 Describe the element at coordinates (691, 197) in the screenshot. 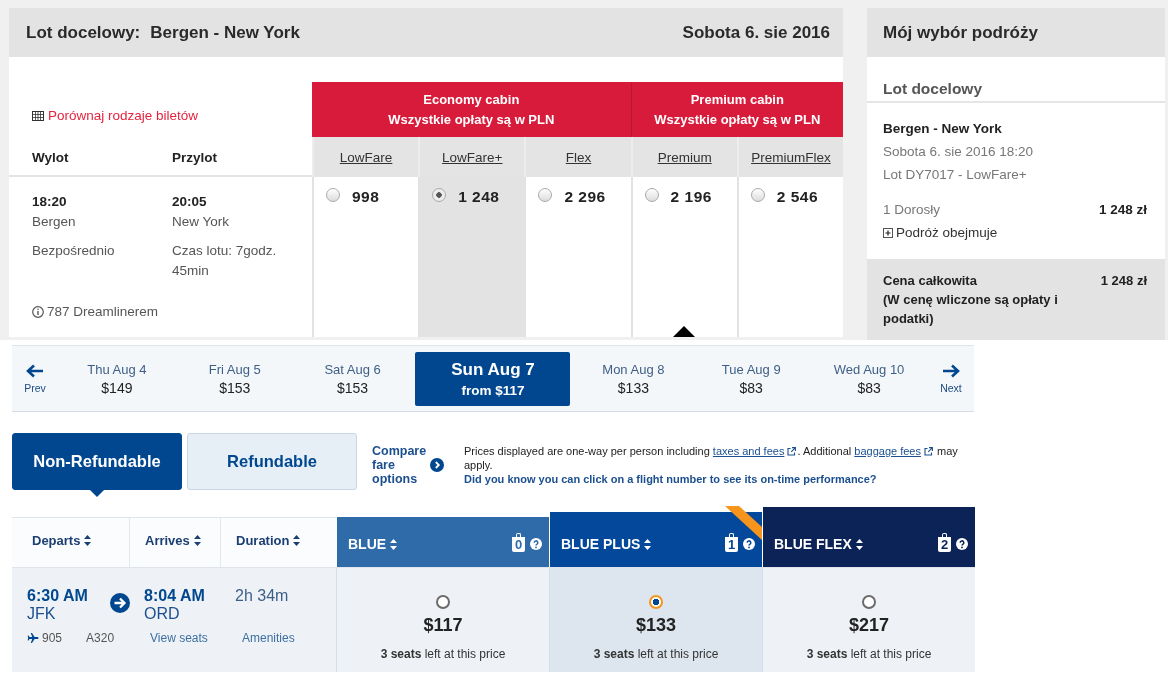

I see `fare-price: 2 196` at that location.